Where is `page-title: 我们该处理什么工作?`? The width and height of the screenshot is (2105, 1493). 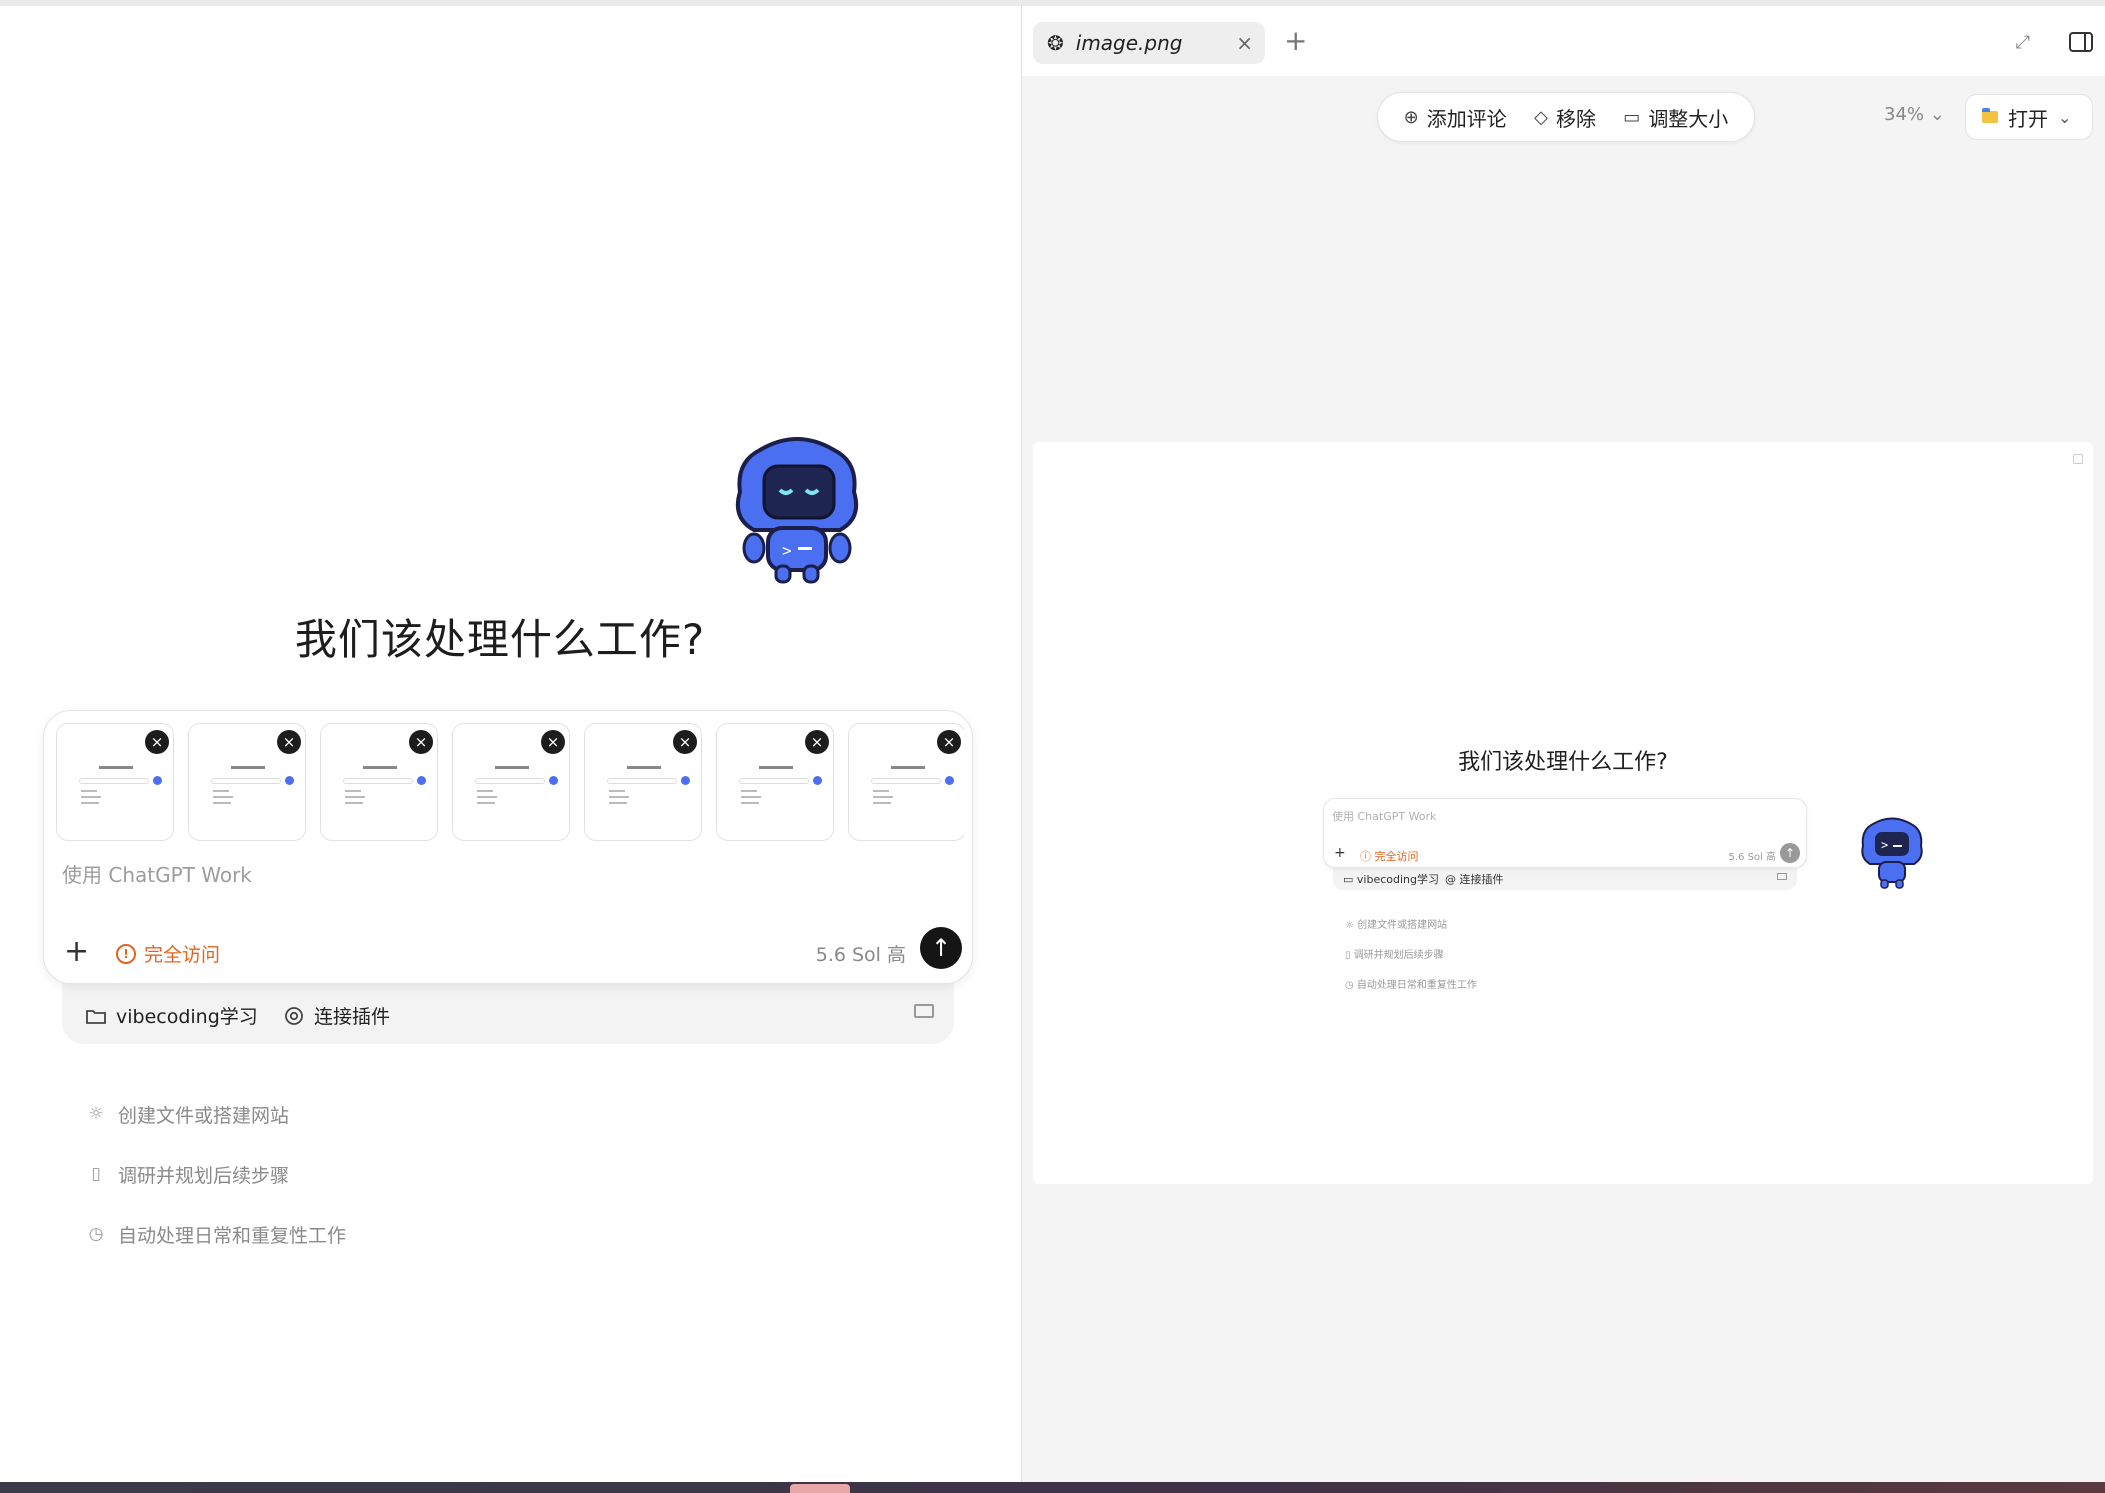
page-title: 我们该处理什么工作? is located at coordinates (500, 639).